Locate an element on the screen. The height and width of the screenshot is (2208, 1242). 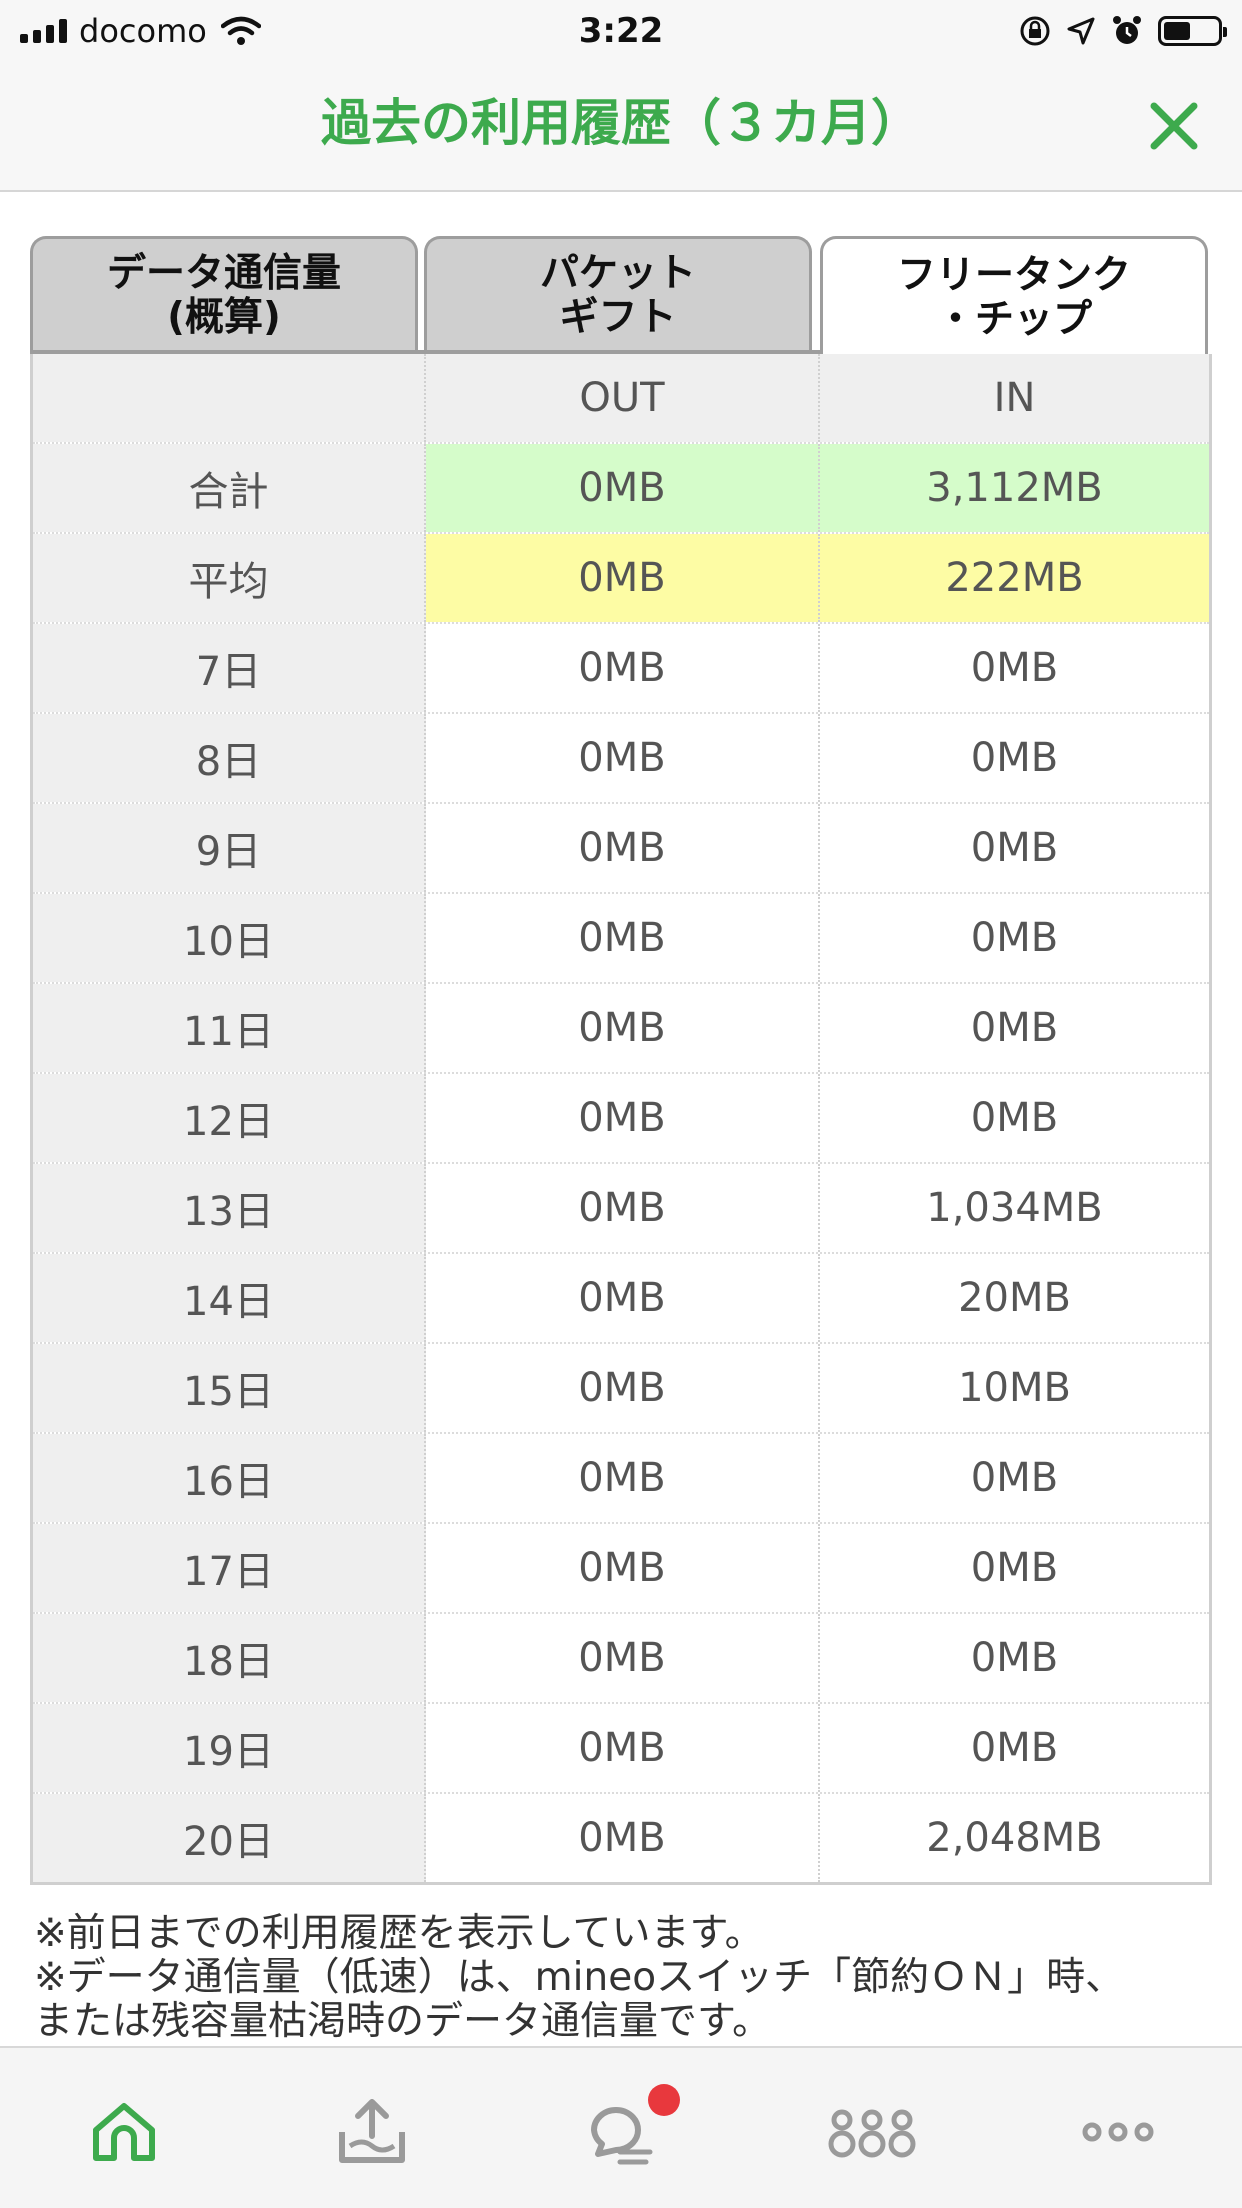
more-icon is located at coordinates (1118, 2132).